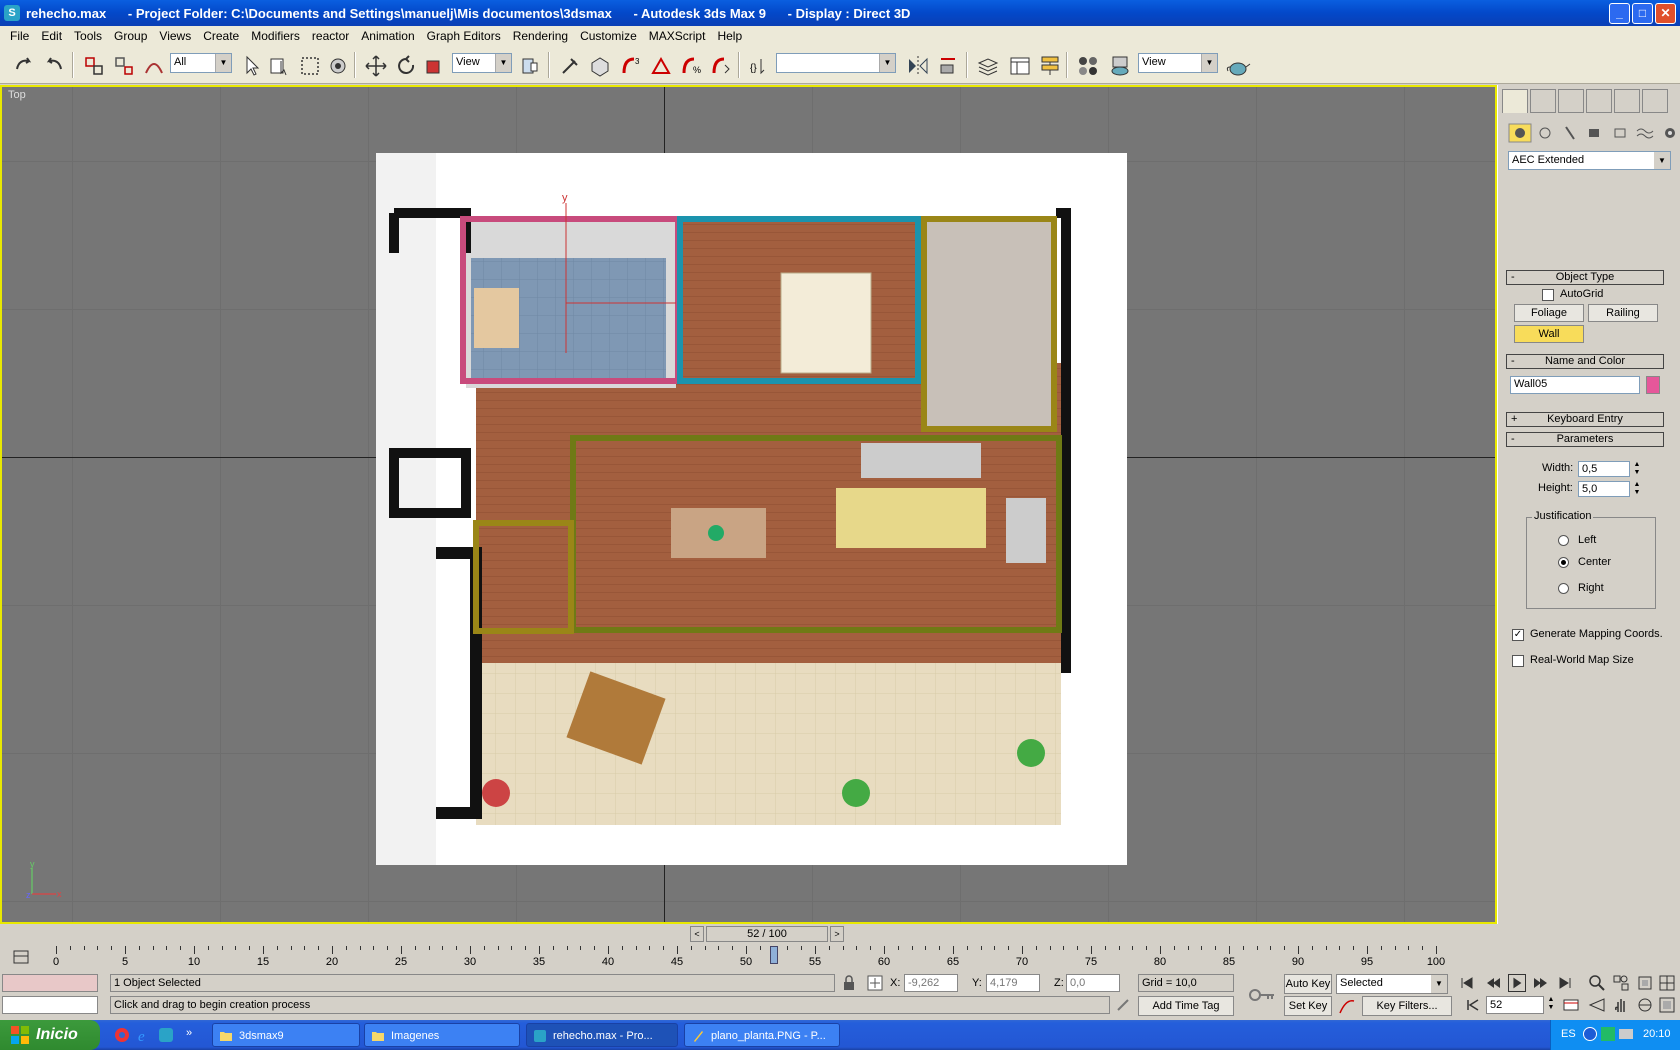  I want to click on arc-rotate-icon, so click(1645, 1005).